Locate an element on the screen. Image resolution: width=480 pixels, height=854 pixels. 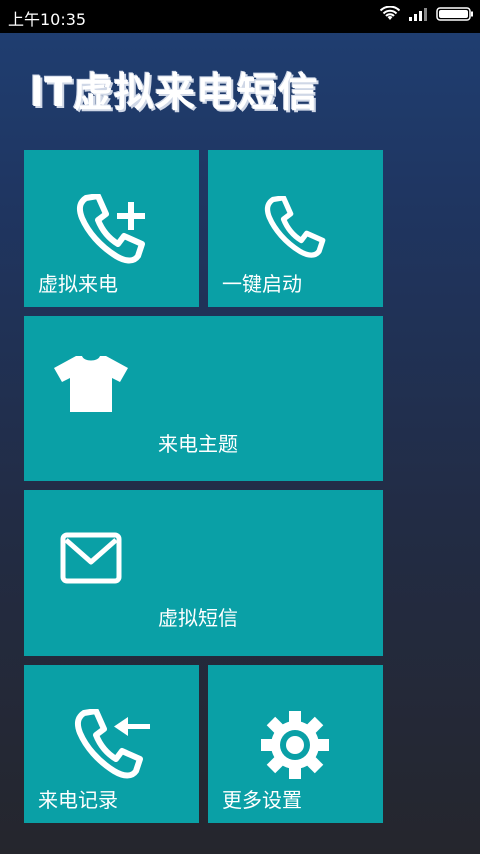
more-settings-tile: 更多设置 is located at coordinates (295, 744).